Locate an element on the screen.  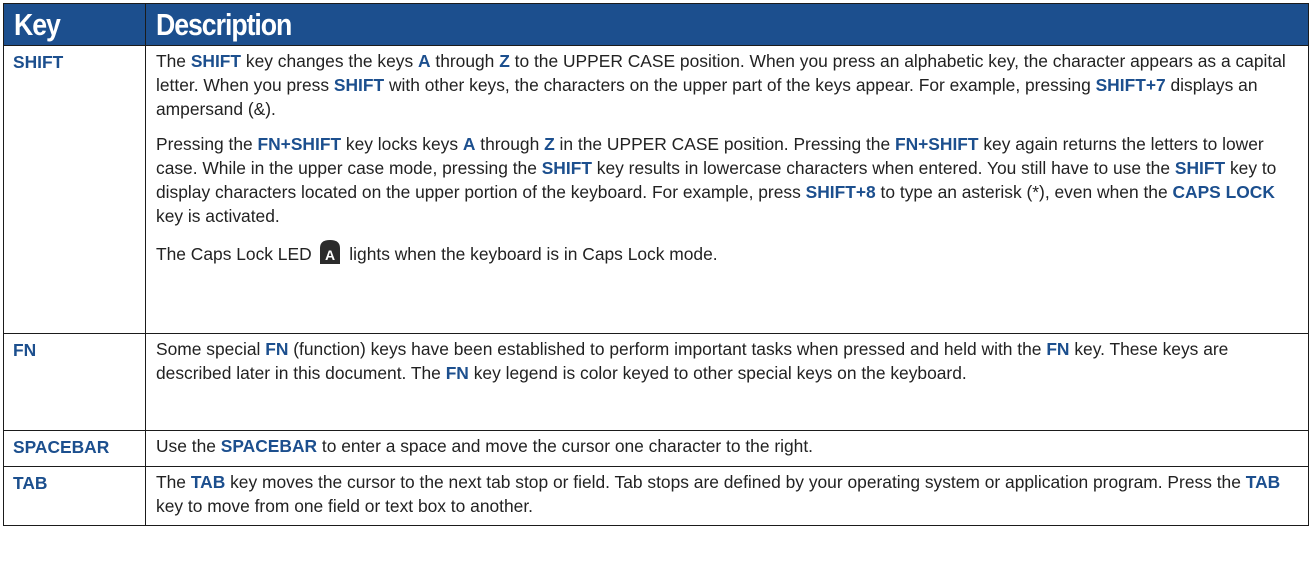
table-header-row: Key Description is located at coordinates (656, 24).